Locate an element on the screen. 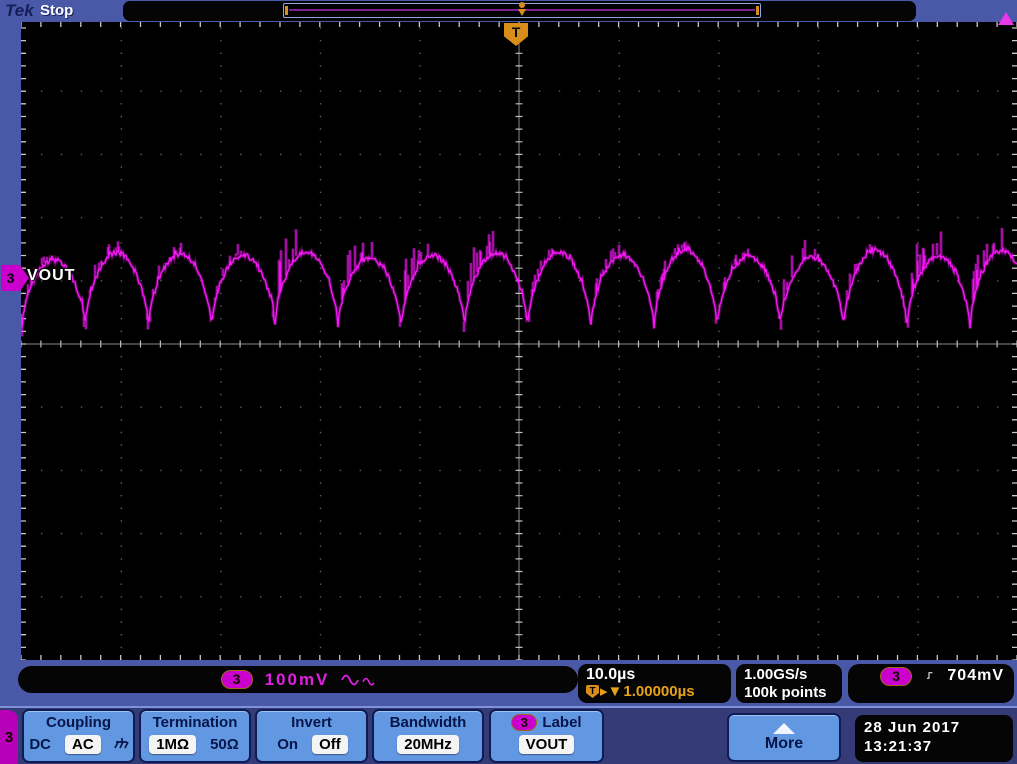 The height and width of the screenshot is (764, 1017). channel-readout: 3 100mV is located at coordinates (298, 679).